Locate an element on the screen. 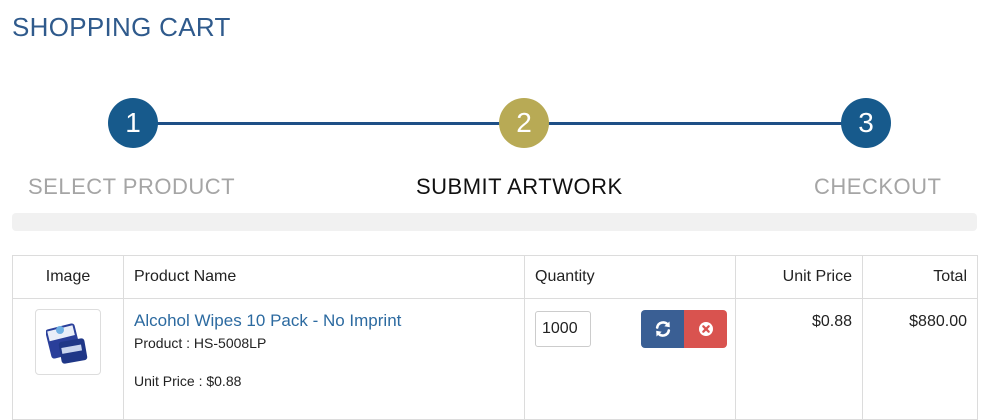  product-code: Product : HS-5008LP is located at coordinates (200, 343).